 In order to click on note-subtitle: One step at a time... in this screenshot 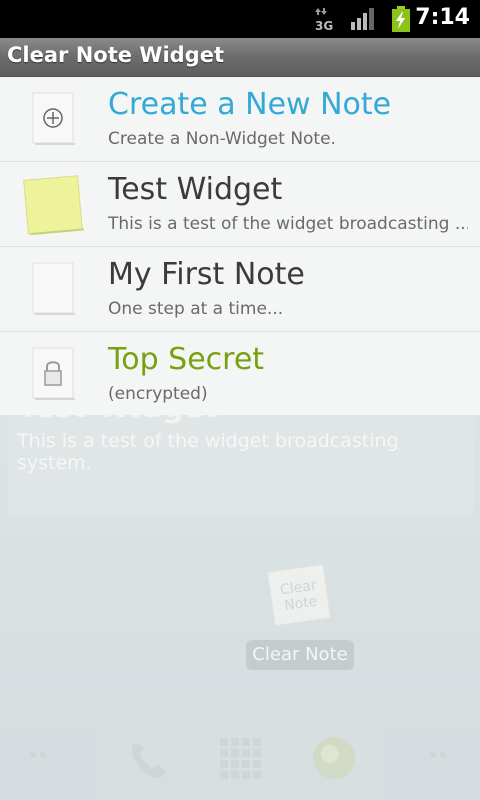, I will do `click(196, 309)`.